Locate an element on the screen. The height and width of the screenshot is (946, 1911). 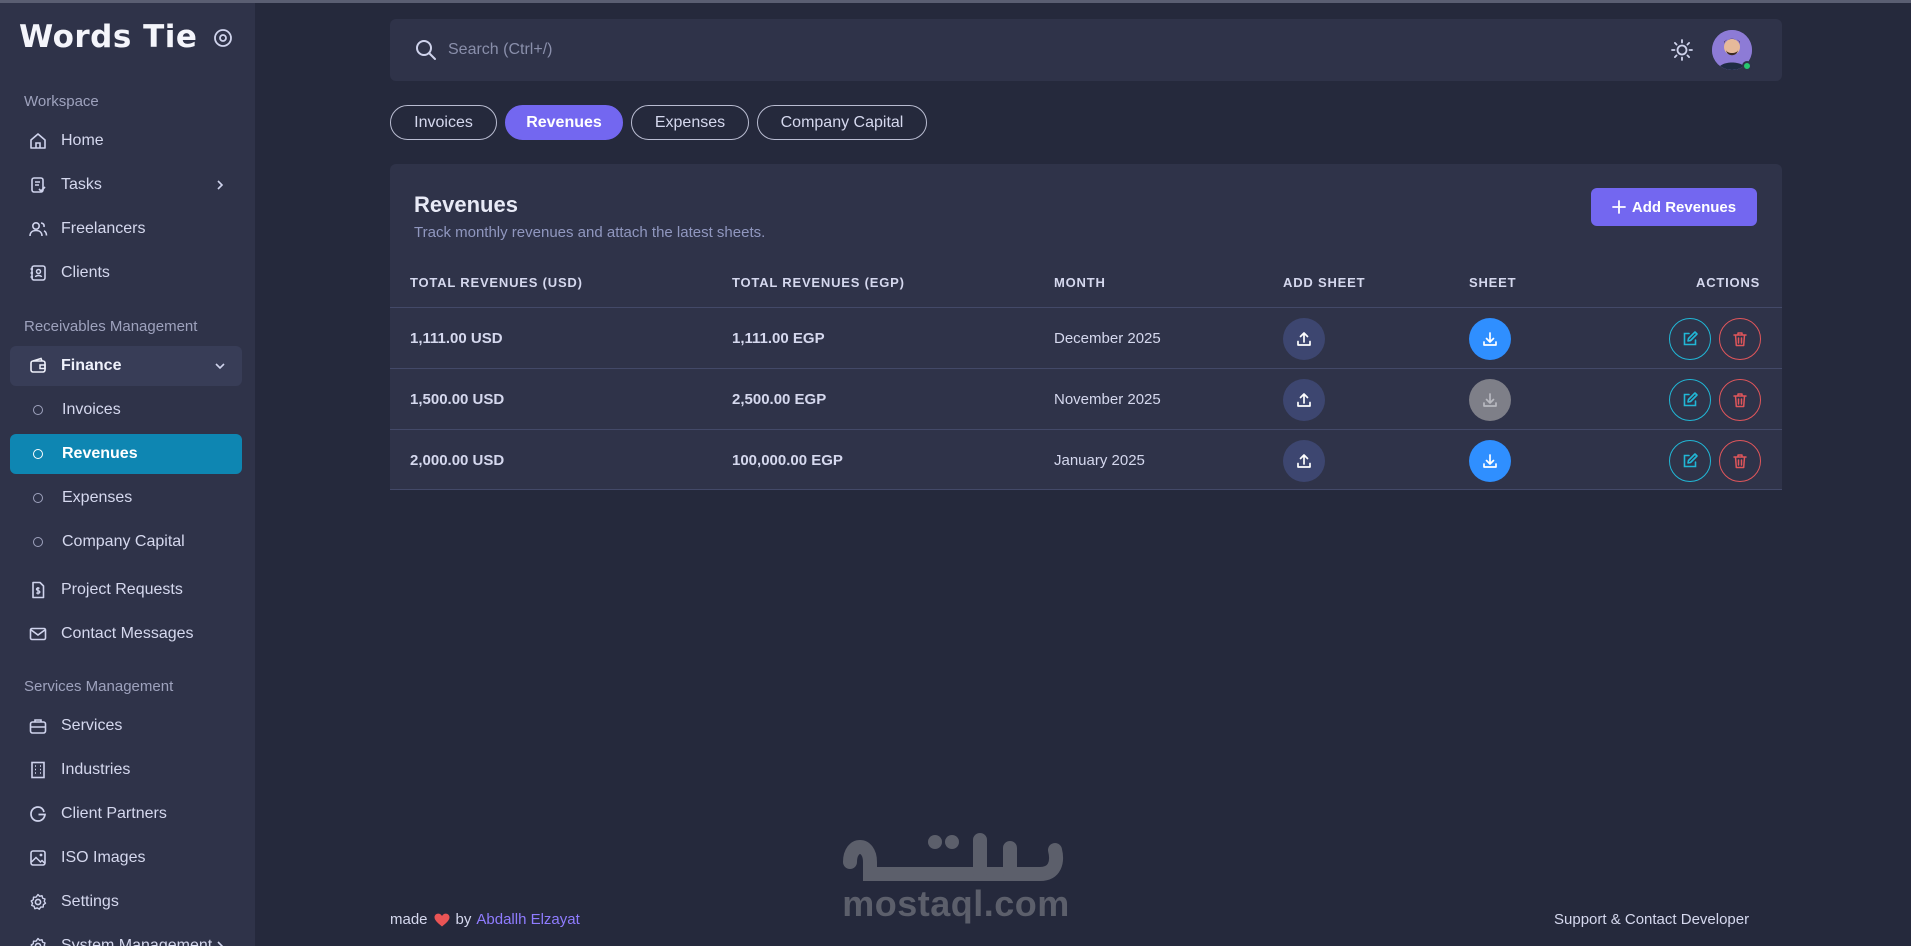
sidebar-item-settings: Settings is located at coordinates (126, 902).